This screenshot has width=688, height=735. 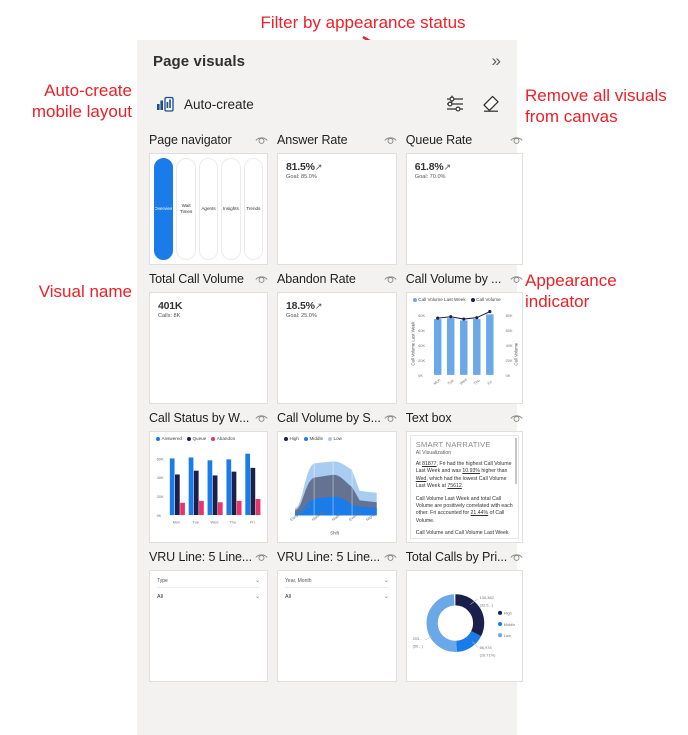 I want to click on visual-card-queue-rate: Queue Rate 61.8%↗ Goal: 70.0%, so click(x=464, y=197).